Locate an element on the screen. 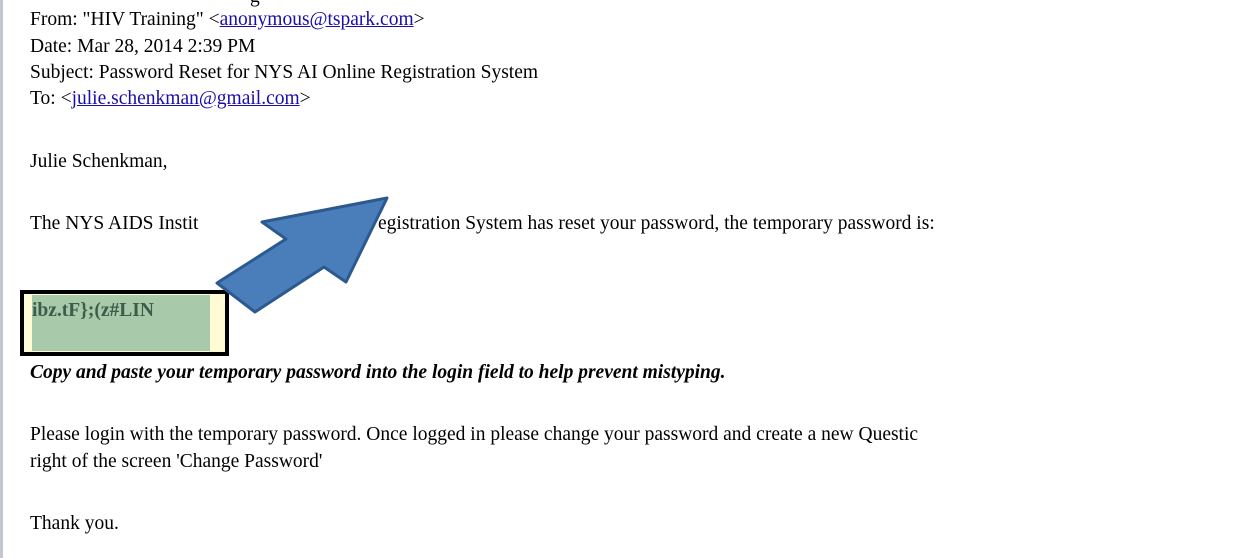  instructions-line-2: right of the screen 'Change Password' is located at coordinates (176, 461).